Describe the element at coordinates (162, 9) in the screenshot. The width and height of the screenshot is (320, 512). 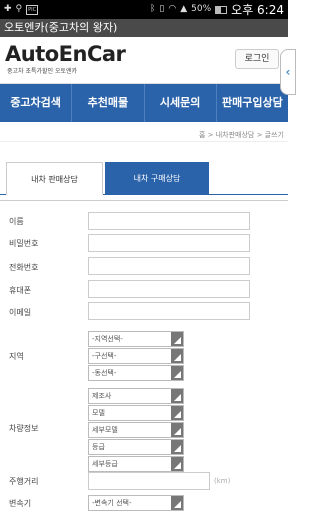
I see `vibrate-icon: ▯` at that location.